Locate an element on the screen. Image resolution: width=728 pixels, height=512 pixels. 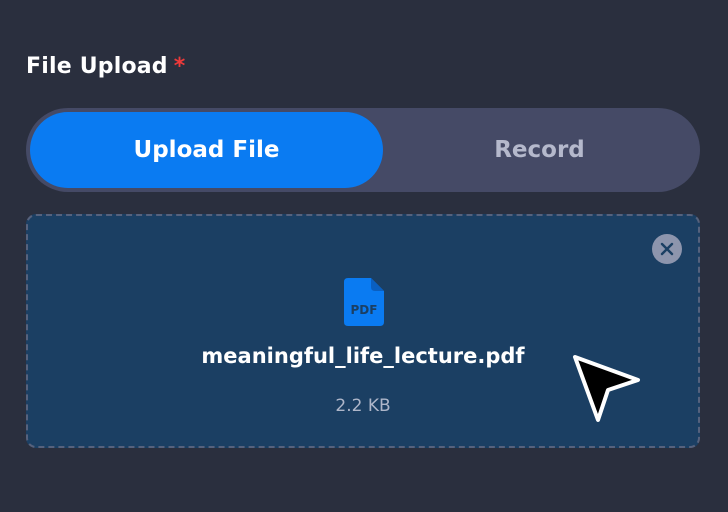
record-tab: Record is located at coordinates (539, 150).